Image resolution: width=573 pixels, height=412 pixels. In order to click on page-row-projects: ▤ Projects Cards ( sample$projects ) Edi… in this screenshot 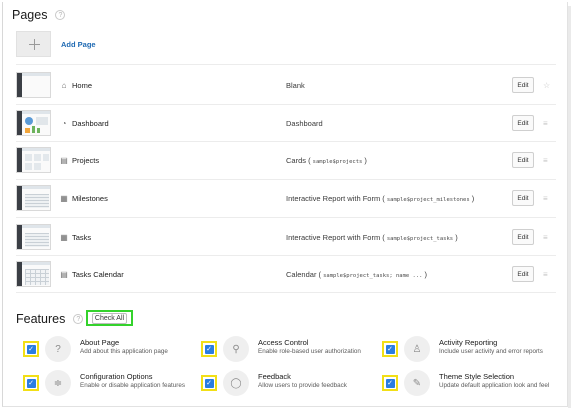, I will do `click(286, 160)`.